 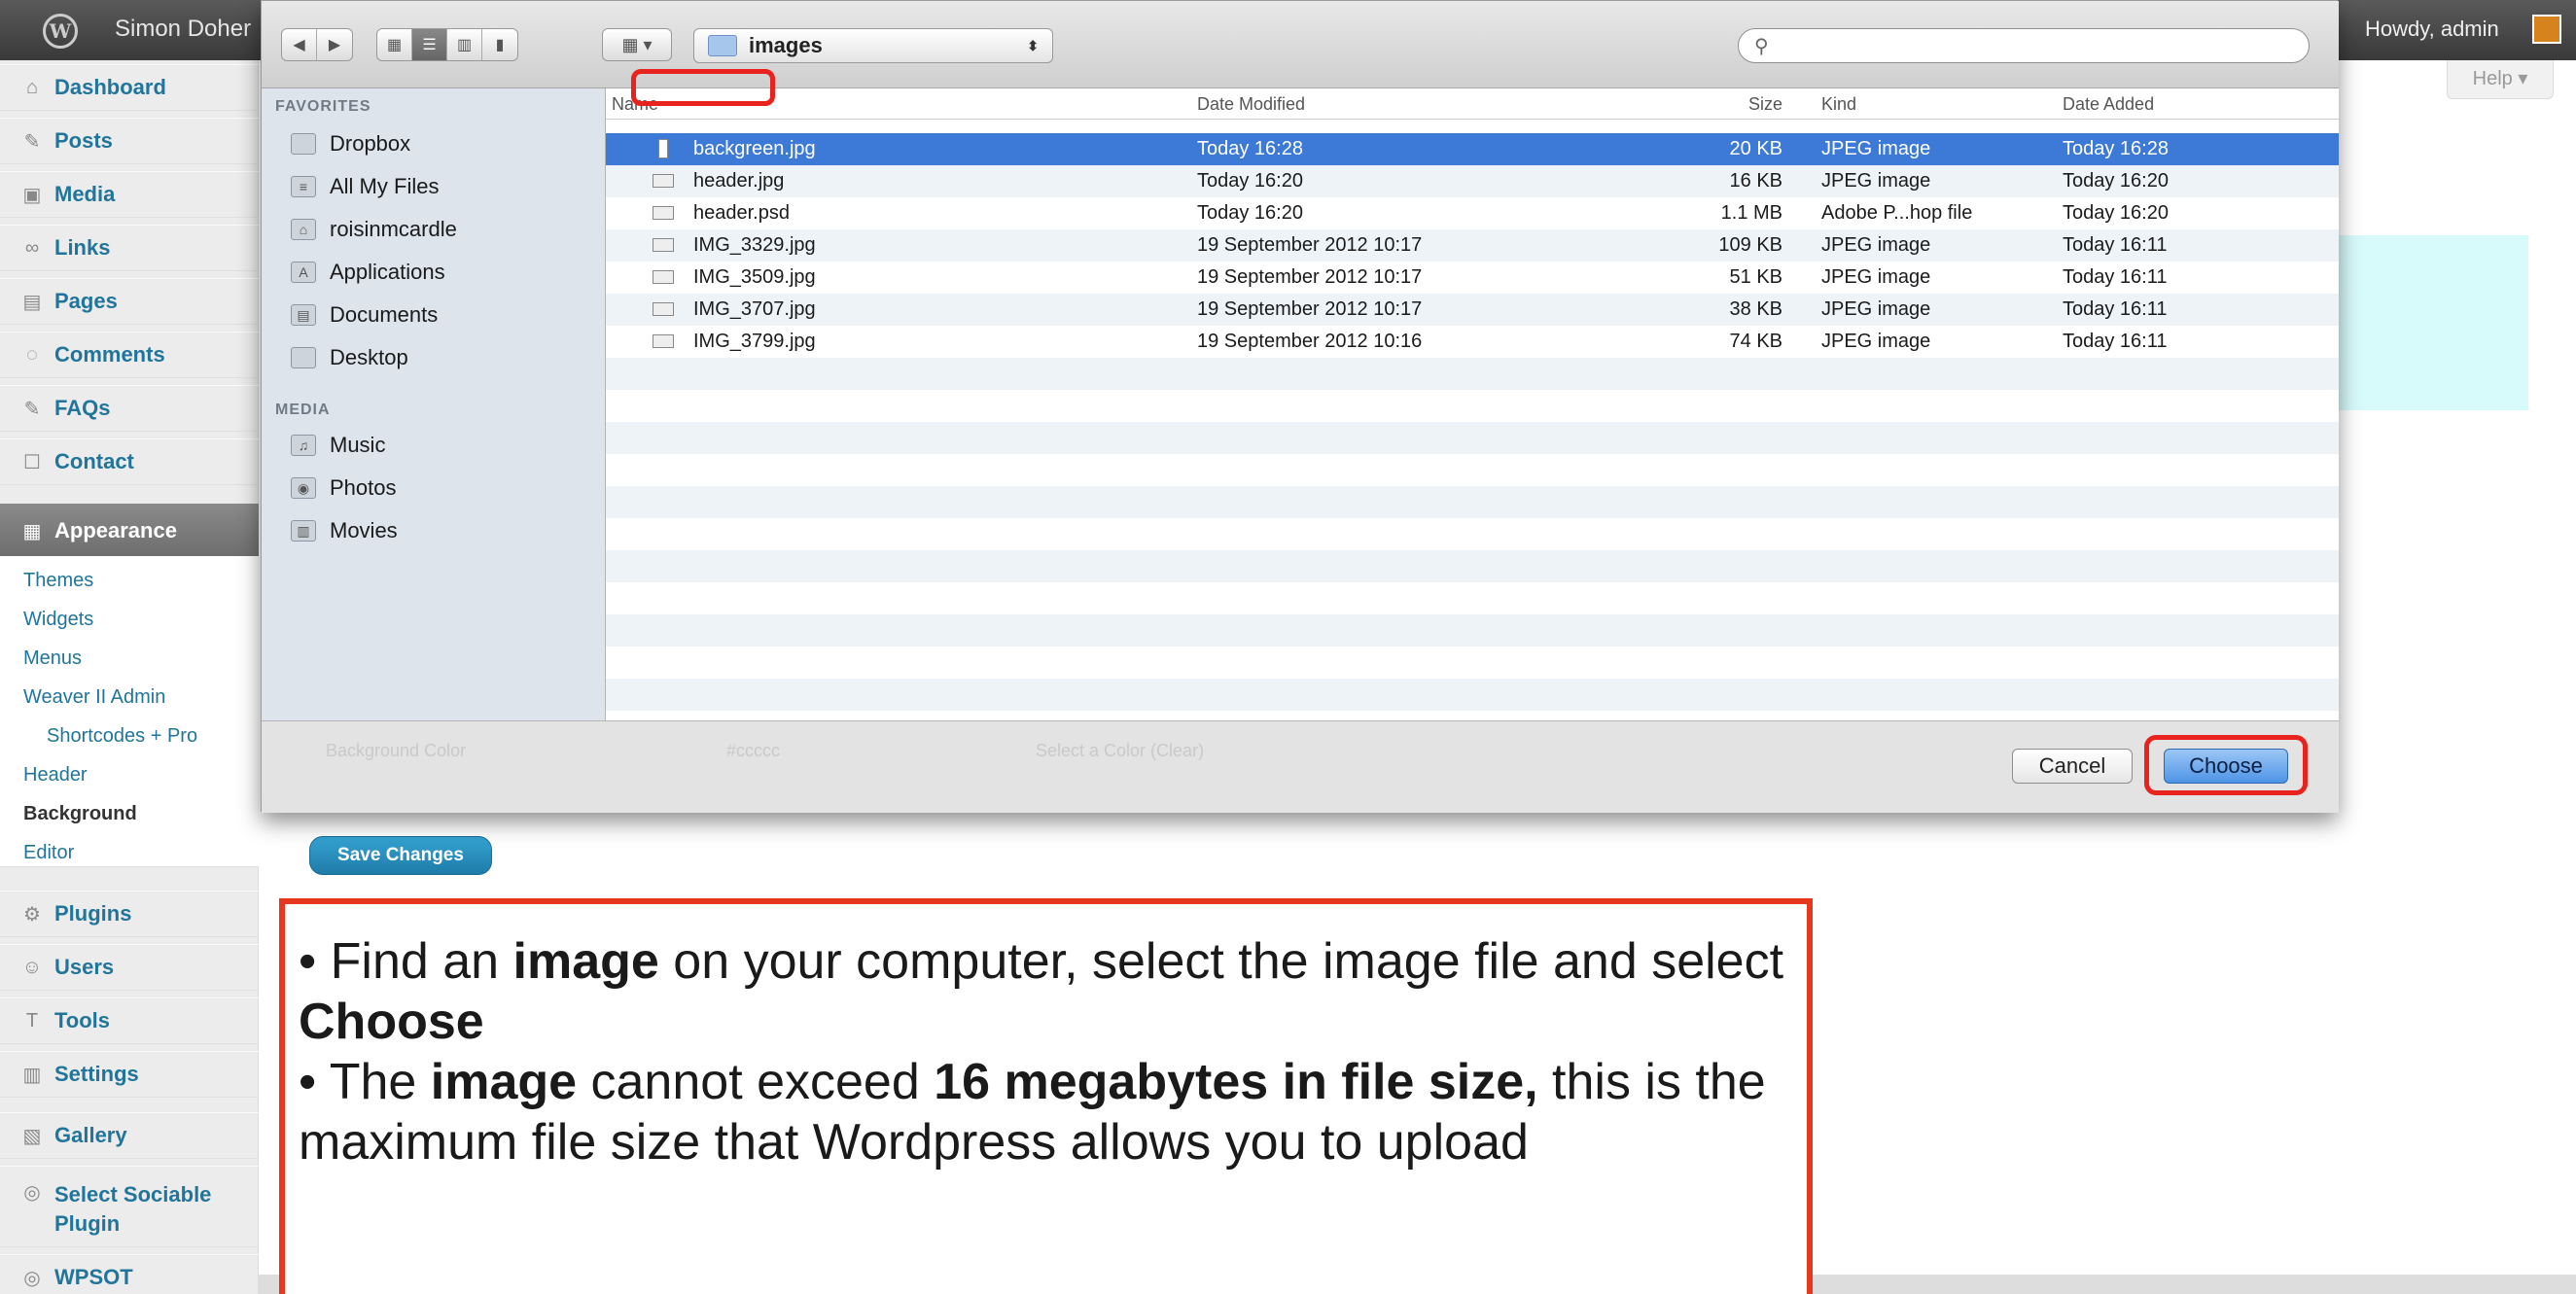 I want to click on submenu-weaver-admin: Weaver II Admin, so click(x=94, y=697).